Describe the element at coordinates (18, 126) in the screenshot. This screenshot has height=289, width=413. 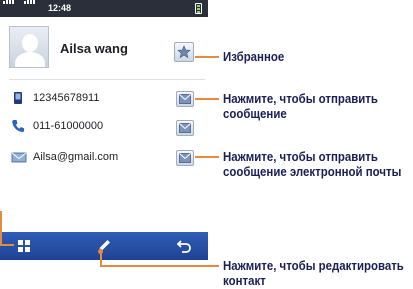
I see `telephone-icon` at that location.